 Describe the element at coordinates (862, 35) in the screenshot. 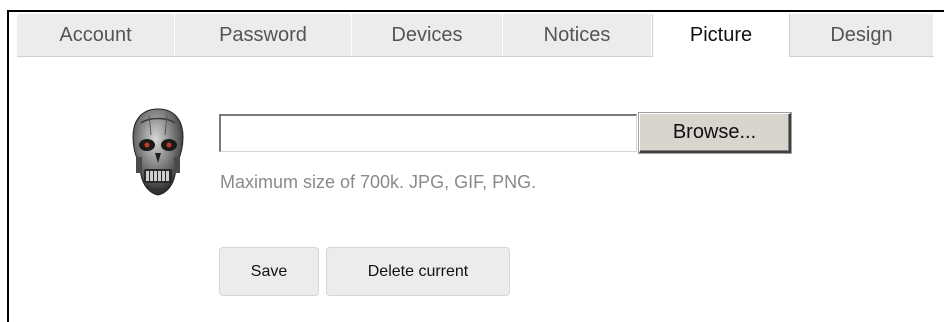

I see `tab-design: Design` at that location.